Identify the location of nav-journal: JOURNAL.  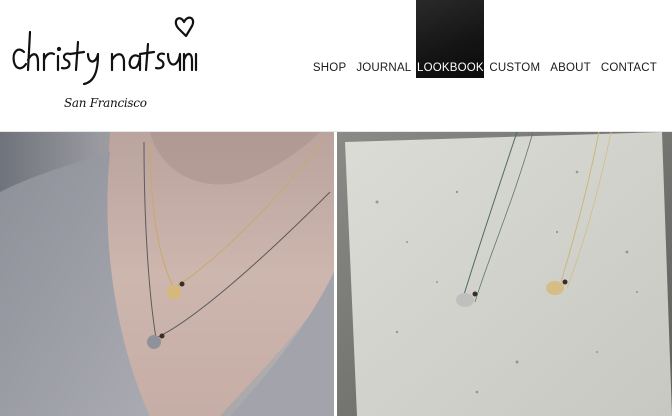
(383, 39).